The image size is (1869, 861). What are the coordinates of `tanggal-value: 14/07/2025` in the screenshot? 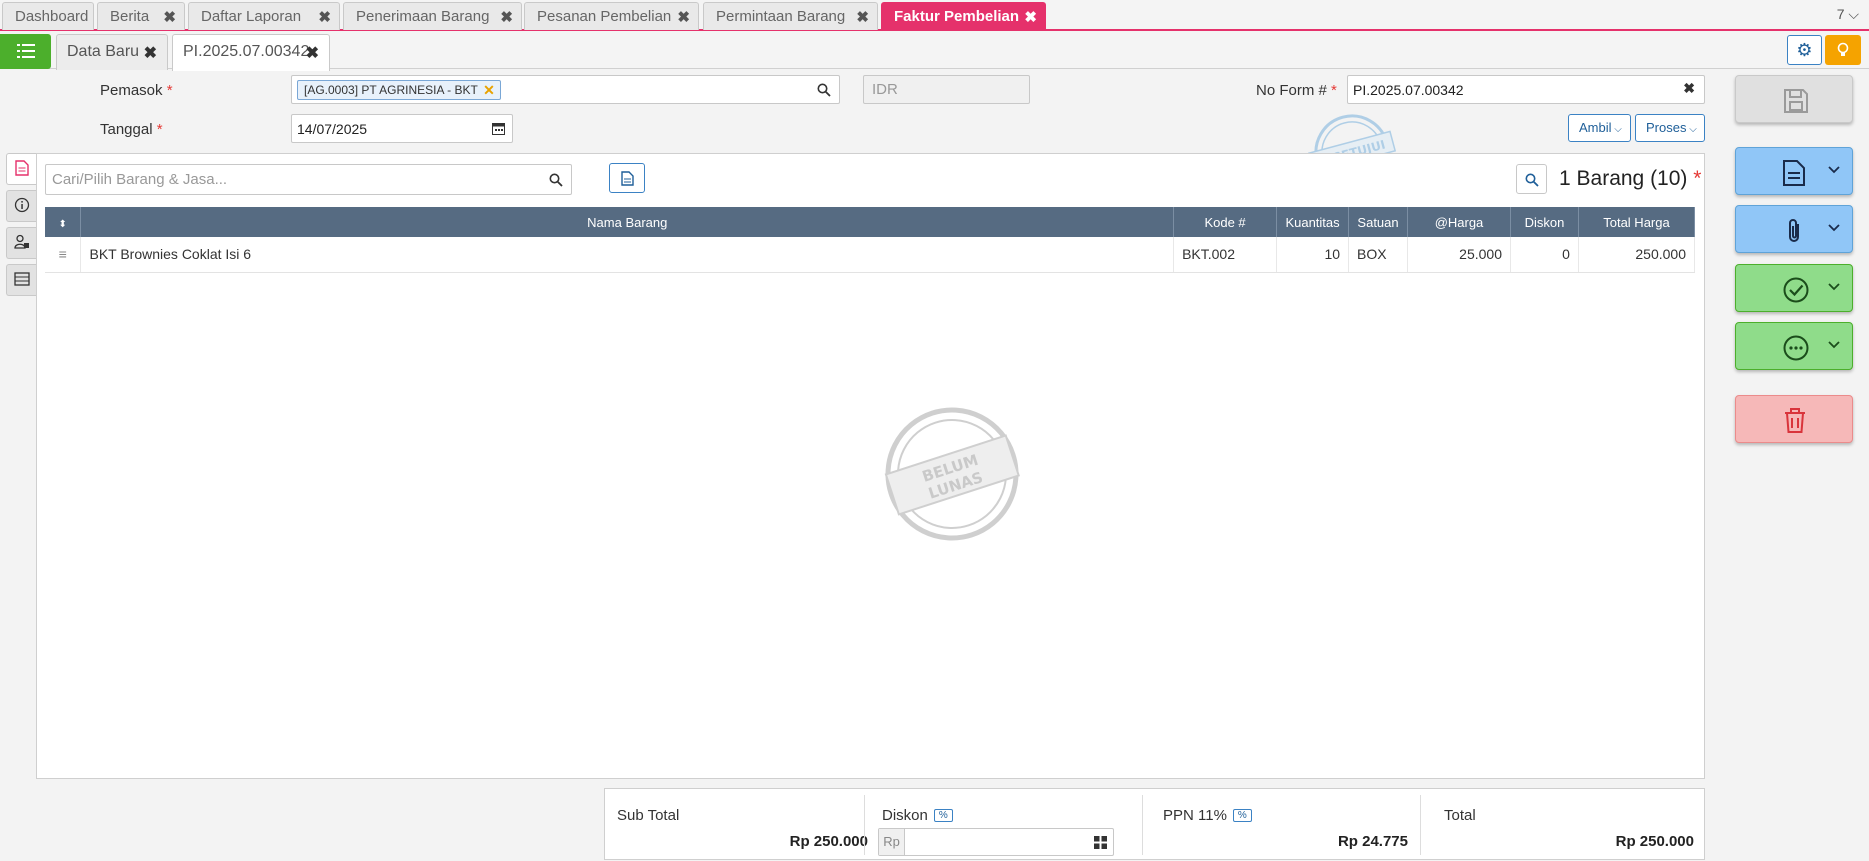 It's located at (332, 129).